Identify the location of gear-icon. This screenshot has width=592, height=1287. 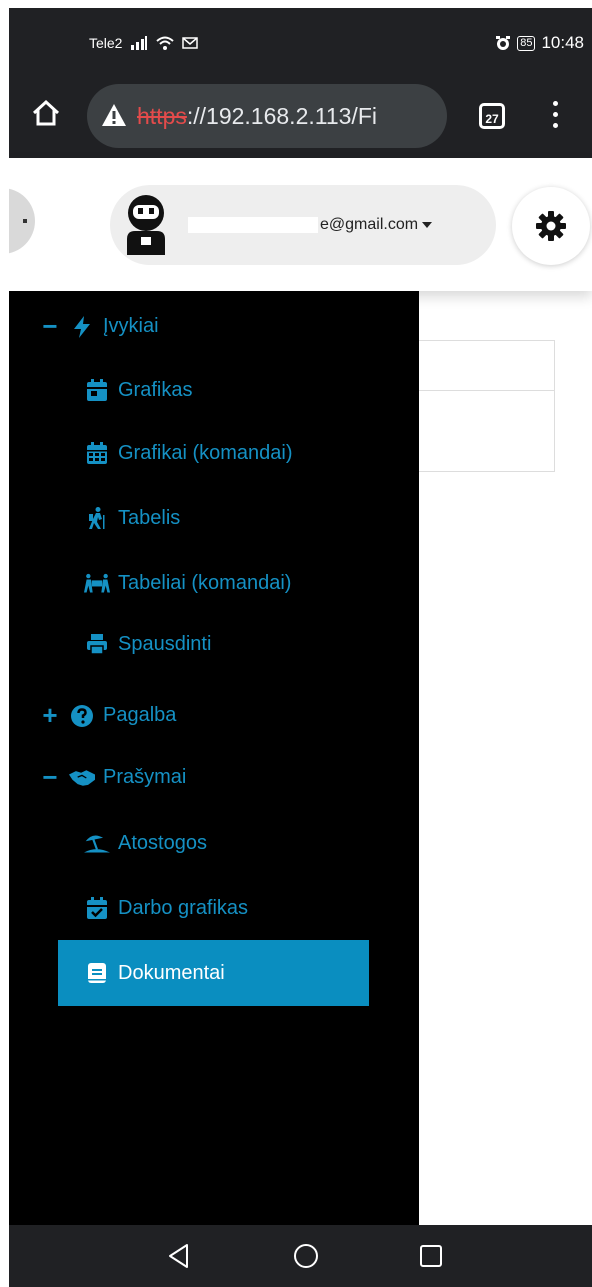
(551, 226).